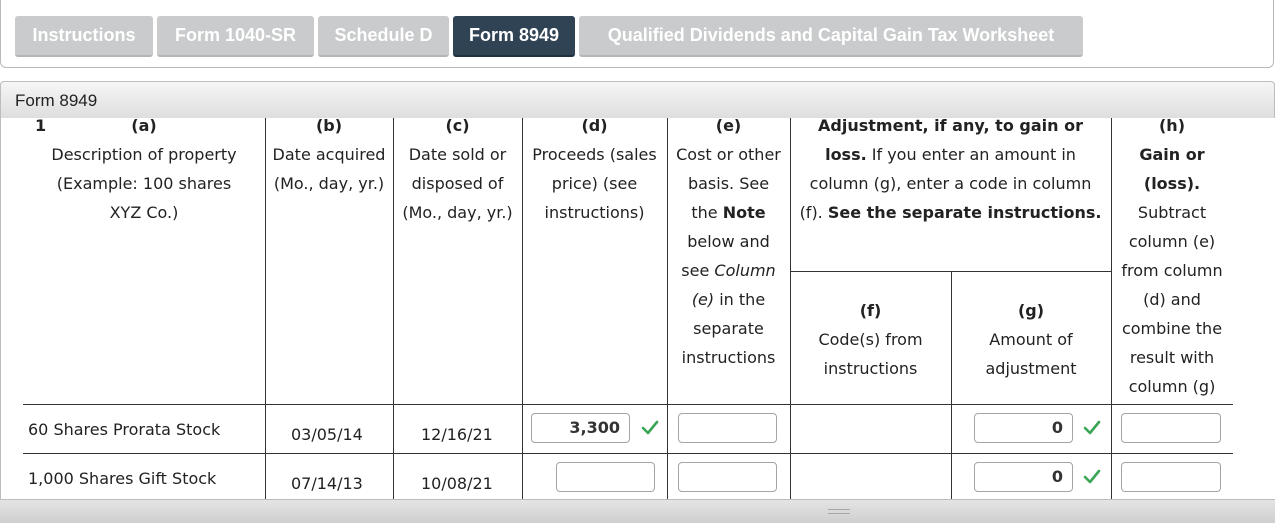 Image resolution: width=1275 pixels, height=523 pixels. I want to click on column-text: Date sold or, so click(457, 154).